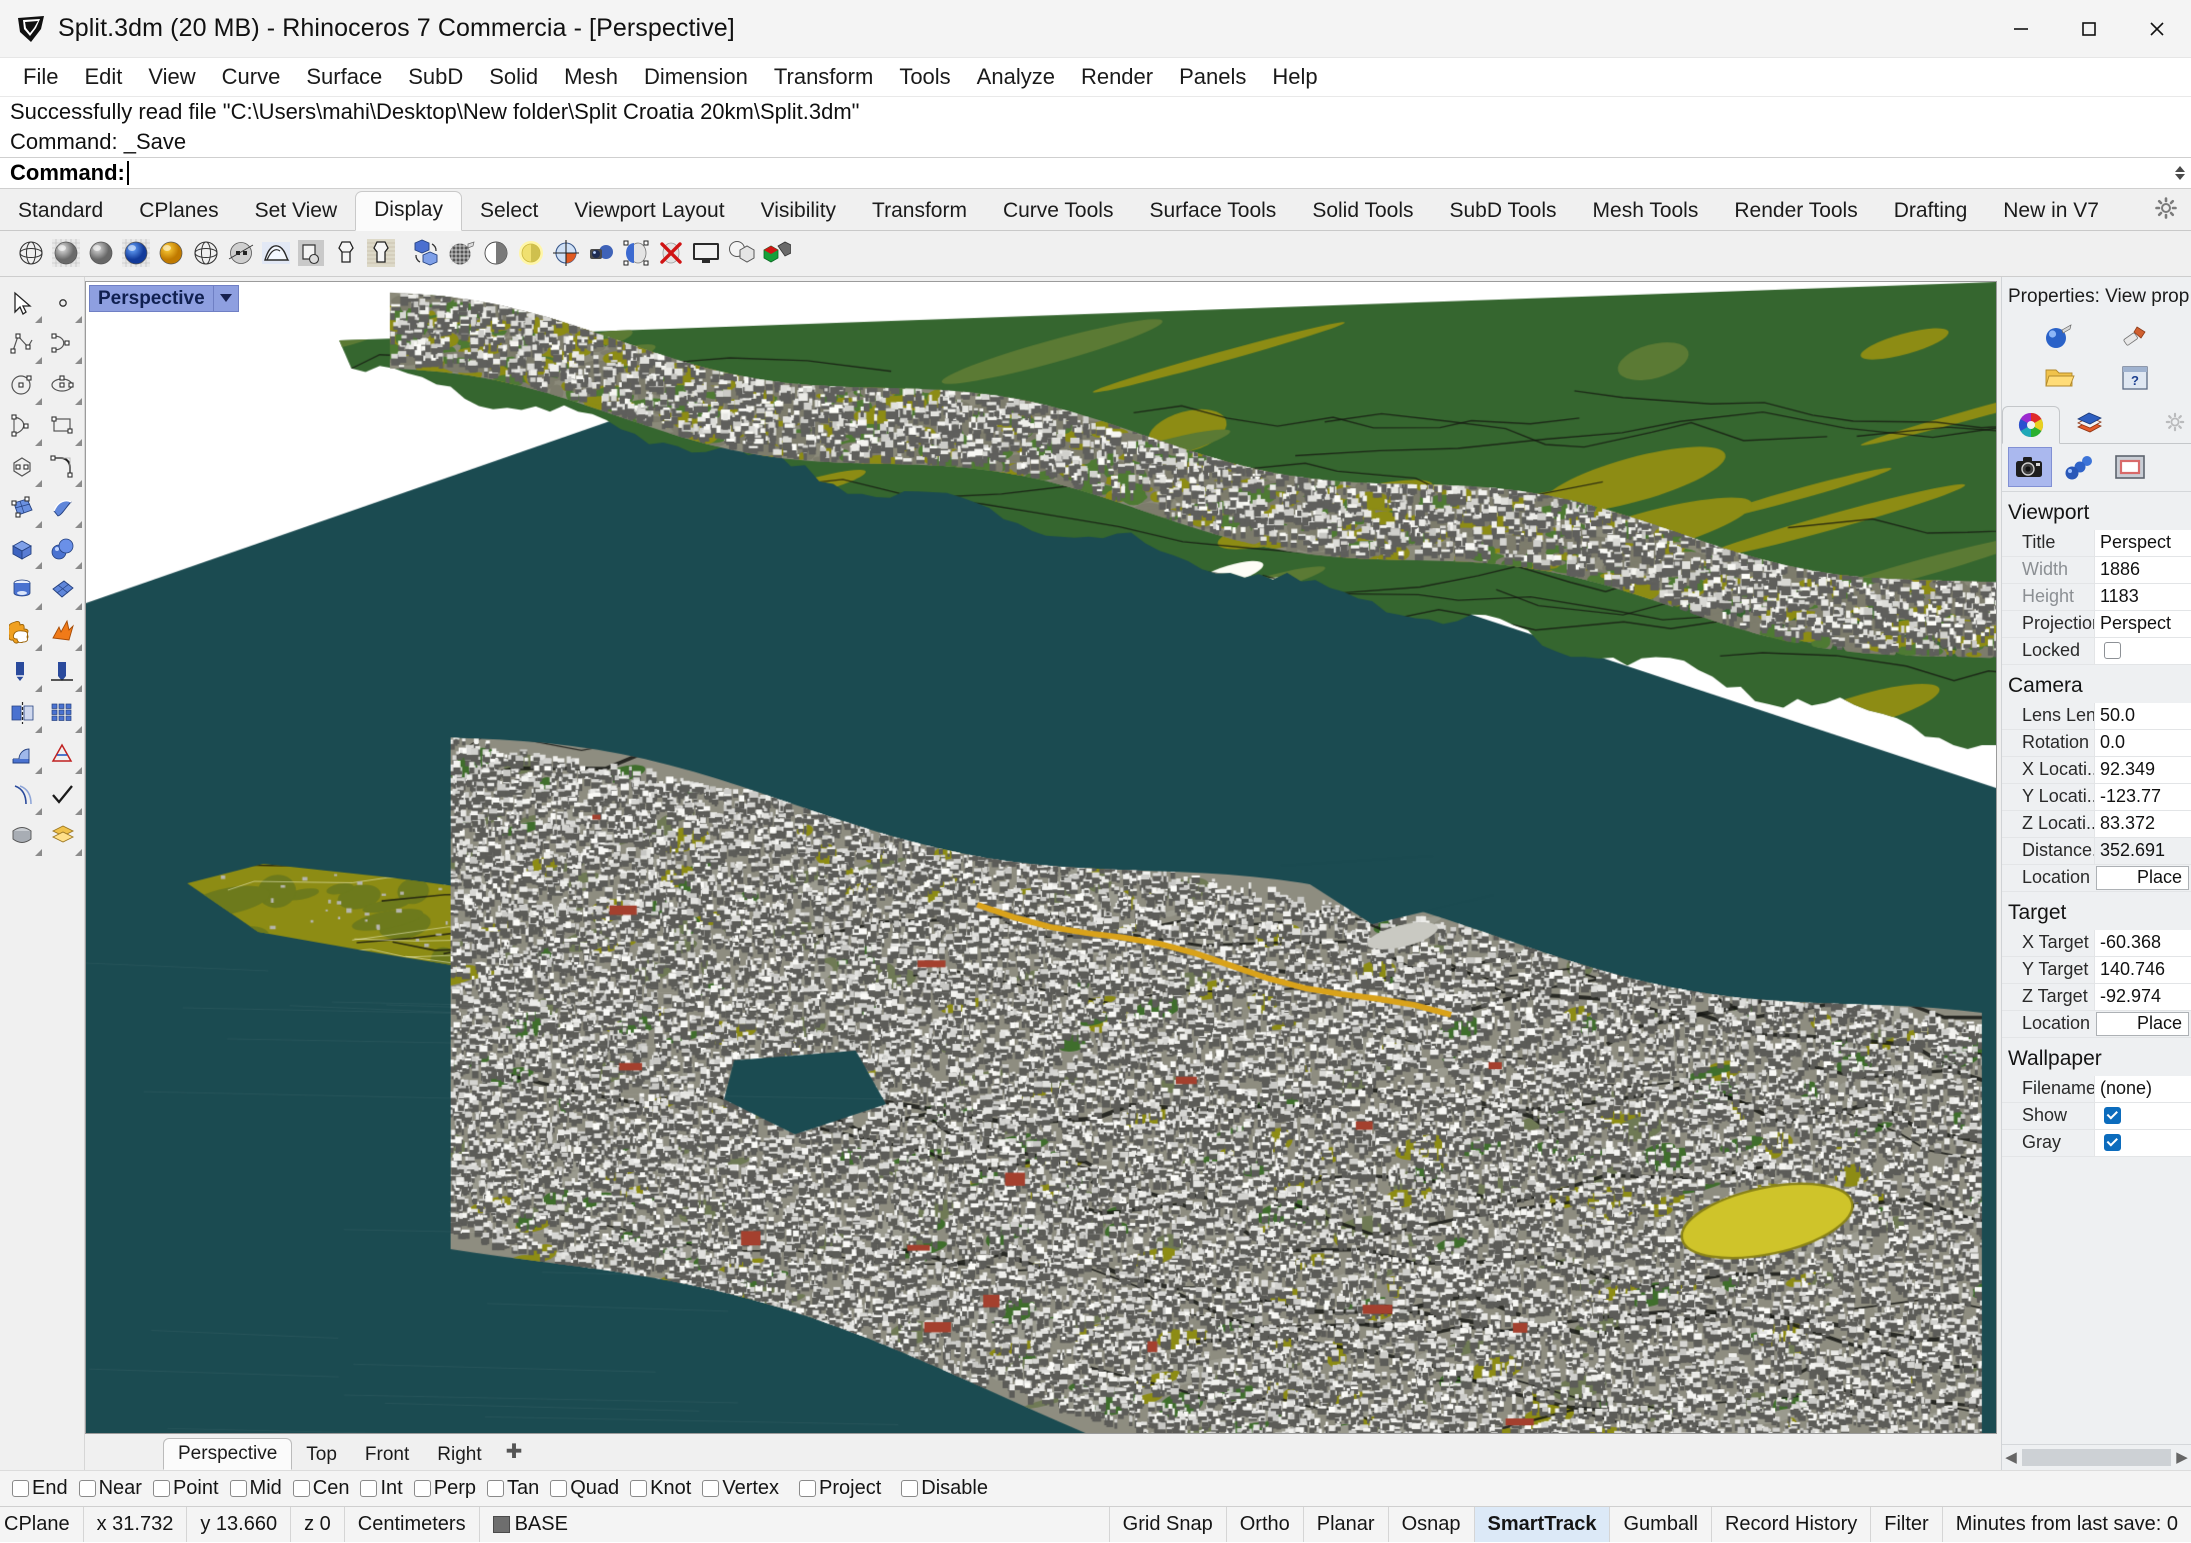 The image size is (2191, 1543). What do you see at coordinates (1212, 211) in the screenshot?
I see `ribbon-tab-surface-tools: Surface Tools` at bounding box center [1212, 211].